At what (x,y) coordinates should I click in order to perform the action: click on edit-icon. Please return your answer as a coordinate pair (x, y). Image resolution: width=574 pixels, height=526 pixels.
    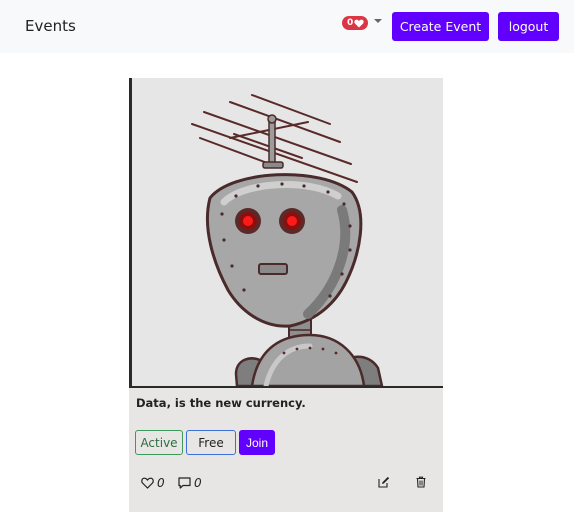
    Looking at the image, I should click on (384, 482).